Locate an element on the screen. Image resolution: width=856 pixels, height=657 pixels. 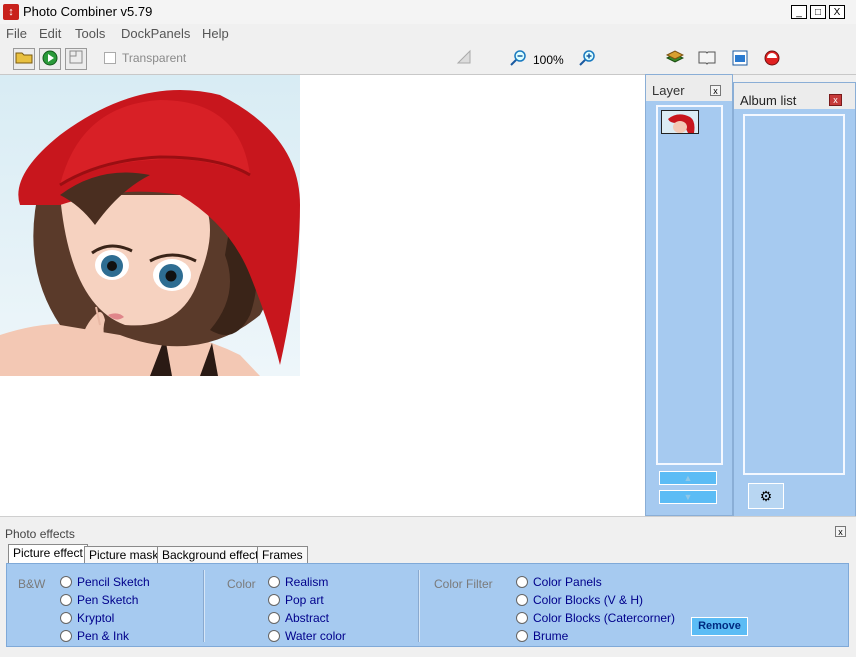
layers-icon is located at coordinates (675, 59).